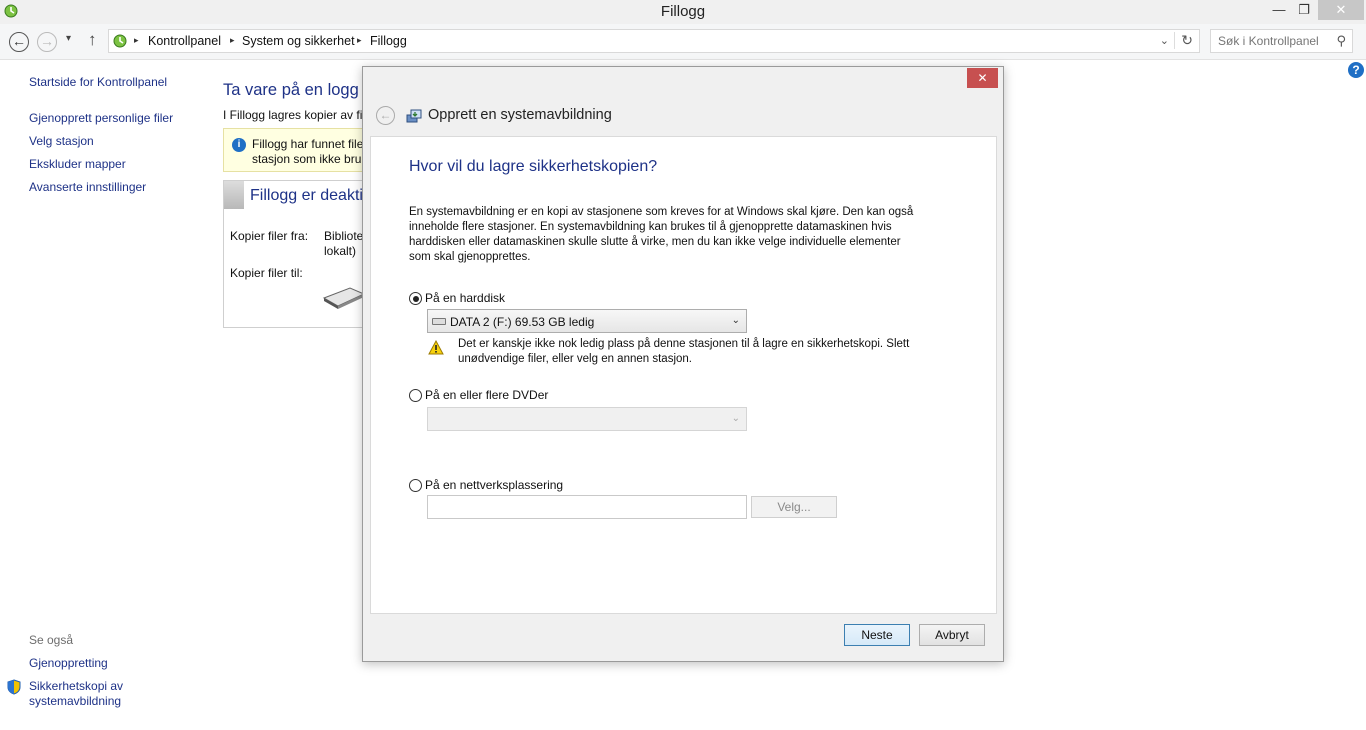 Image resolution: width=1366 pixels, height=730 pixels. I want to click on radio-harddisk, so click(415, 298).